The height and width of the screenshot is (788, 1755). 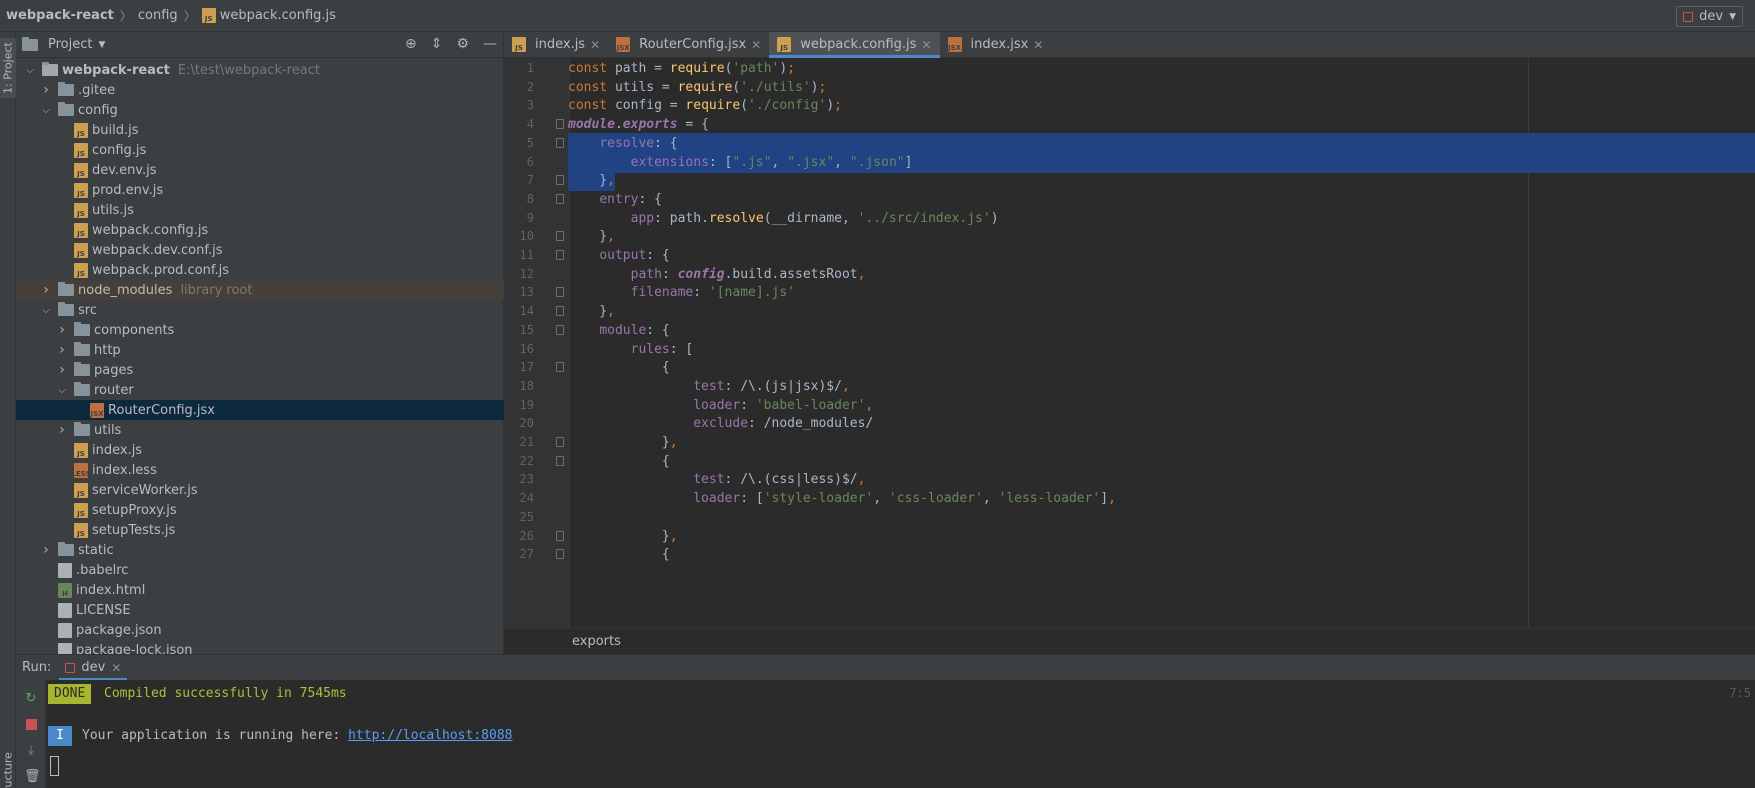 I want to click on gen-file-icon, so click(x=65, y=610).